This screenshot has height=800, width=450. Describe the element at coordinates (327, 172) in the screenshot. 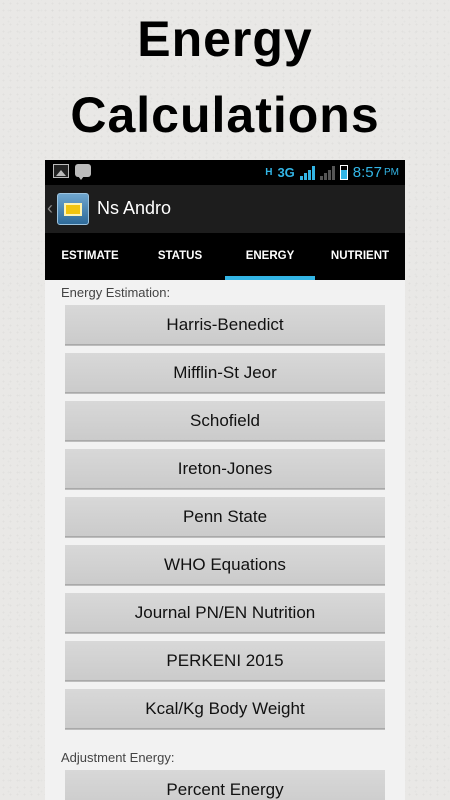

I see `wifi-signal-icon` at that location.